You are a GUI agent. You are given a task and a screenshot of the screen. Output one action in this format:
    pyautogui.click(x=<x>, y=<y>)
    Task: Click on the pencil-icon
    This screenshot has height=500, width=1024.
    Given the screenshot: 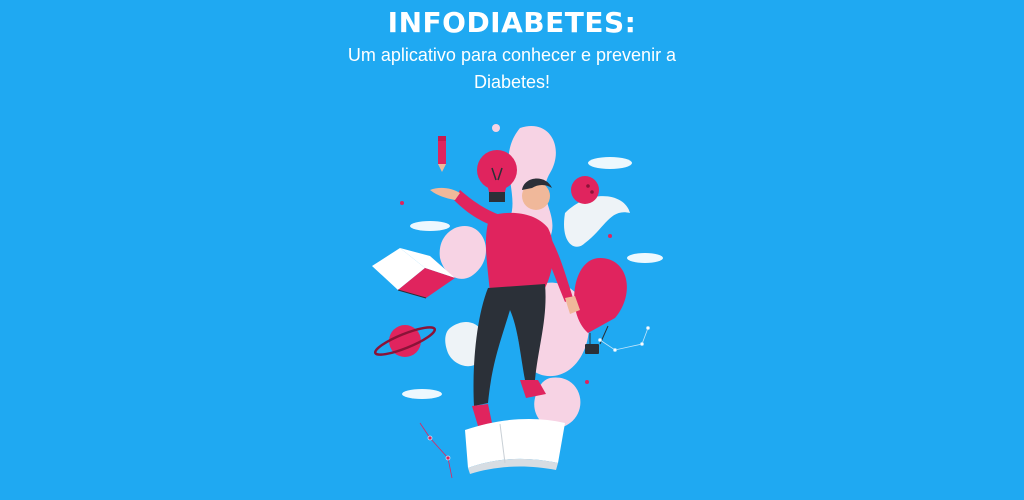 What is the action you would take?
    pyautogui.click(x=442, y=154)
    